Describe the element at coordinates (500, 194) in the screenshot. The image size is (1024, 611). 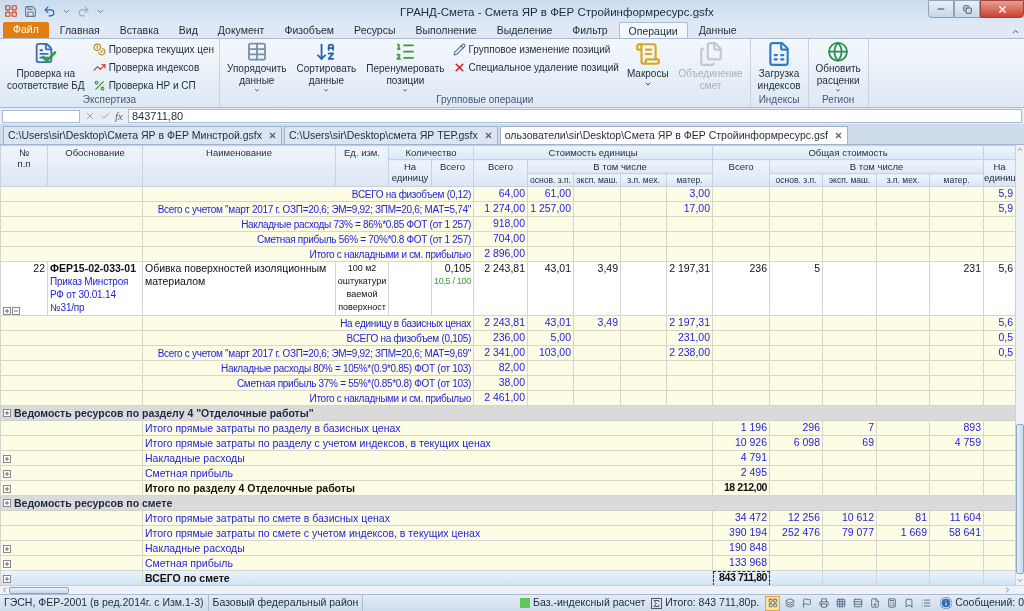
I see `table-cell: 64,00` at that location.